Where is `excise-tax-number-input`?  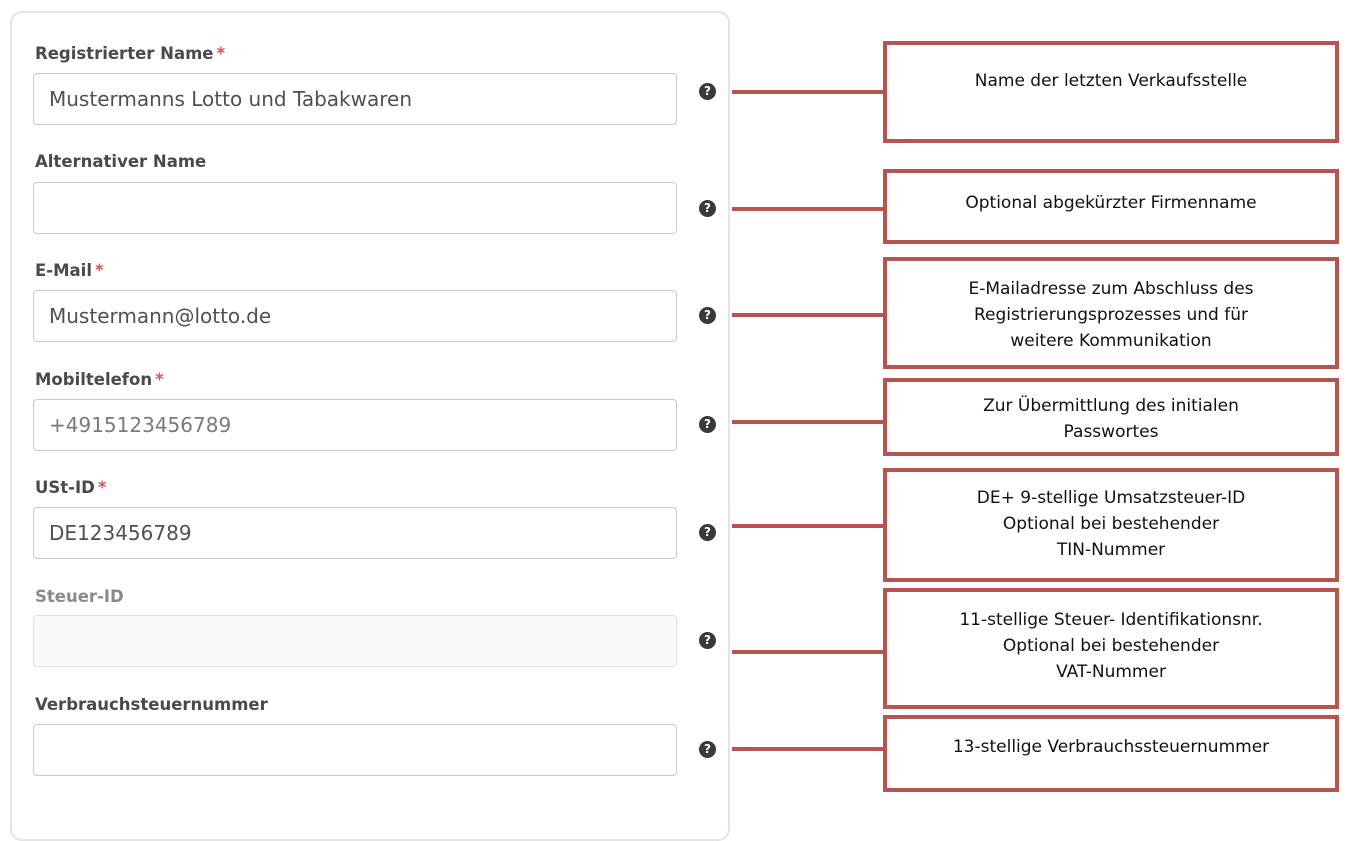 excise-tax-number-input is located at coordinates (355, 750).